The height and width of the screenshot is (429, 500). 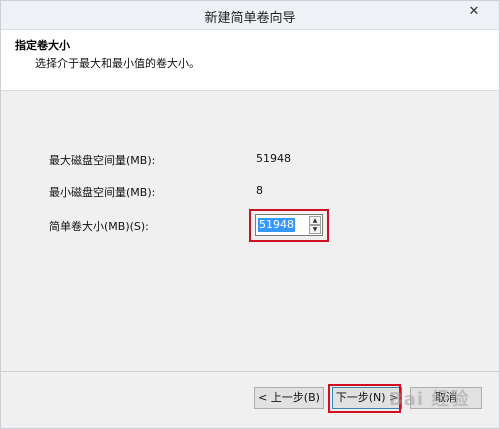 I want to click on min-size-value: 8, so click(x=259, y=190).